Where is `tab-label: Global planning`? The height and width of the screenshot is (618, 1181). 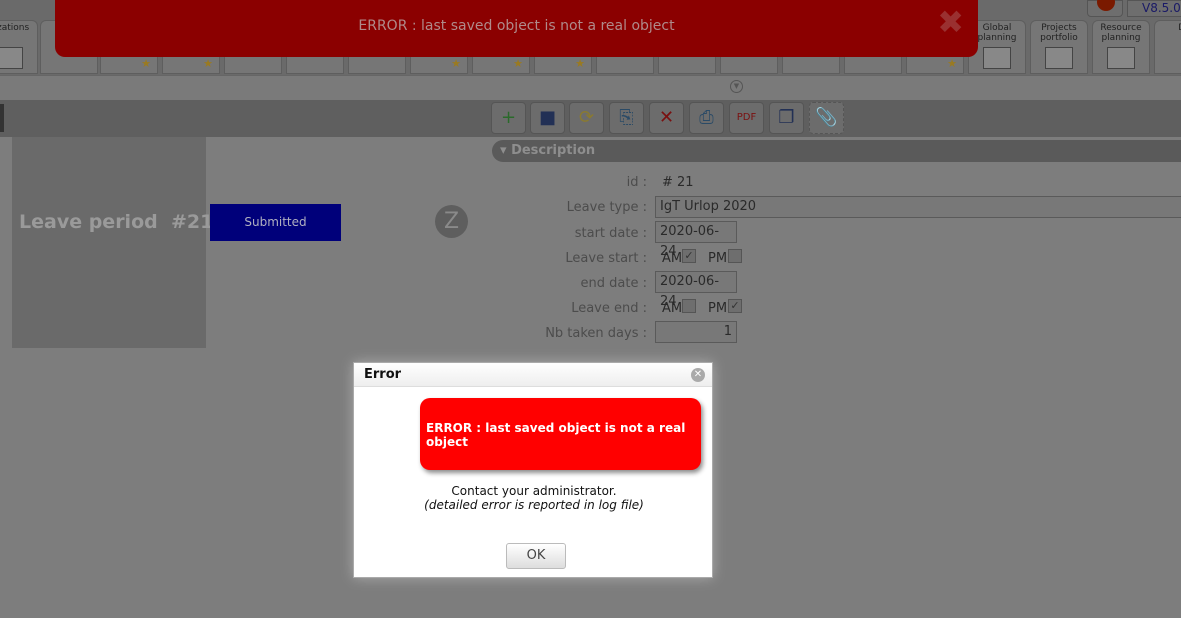 tab-label: Global planning is located at coordinates (997, 33).